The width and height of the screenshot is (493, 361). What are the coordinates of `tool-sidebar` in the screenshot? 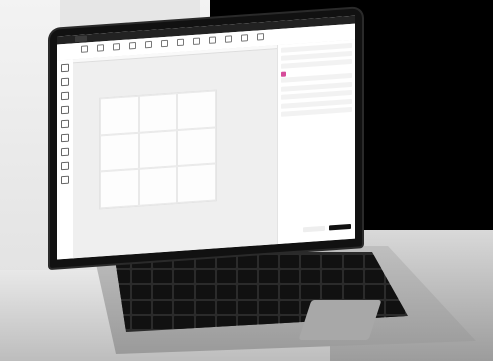 It's located at (65, 159).